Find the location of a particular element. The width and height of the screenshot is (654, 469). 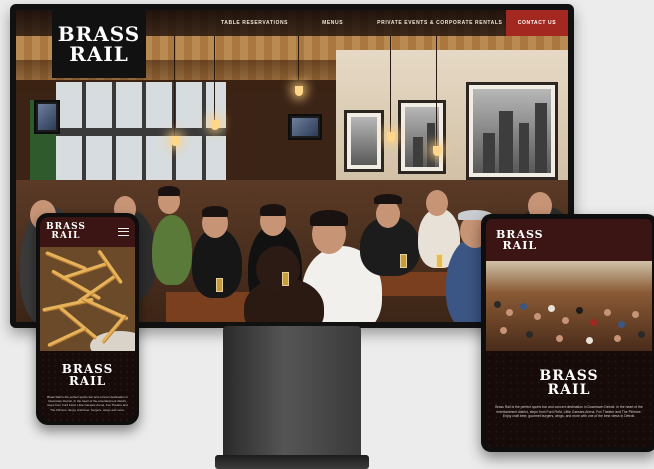

nav-menus: MENUS is located at coordinates (332, 23).